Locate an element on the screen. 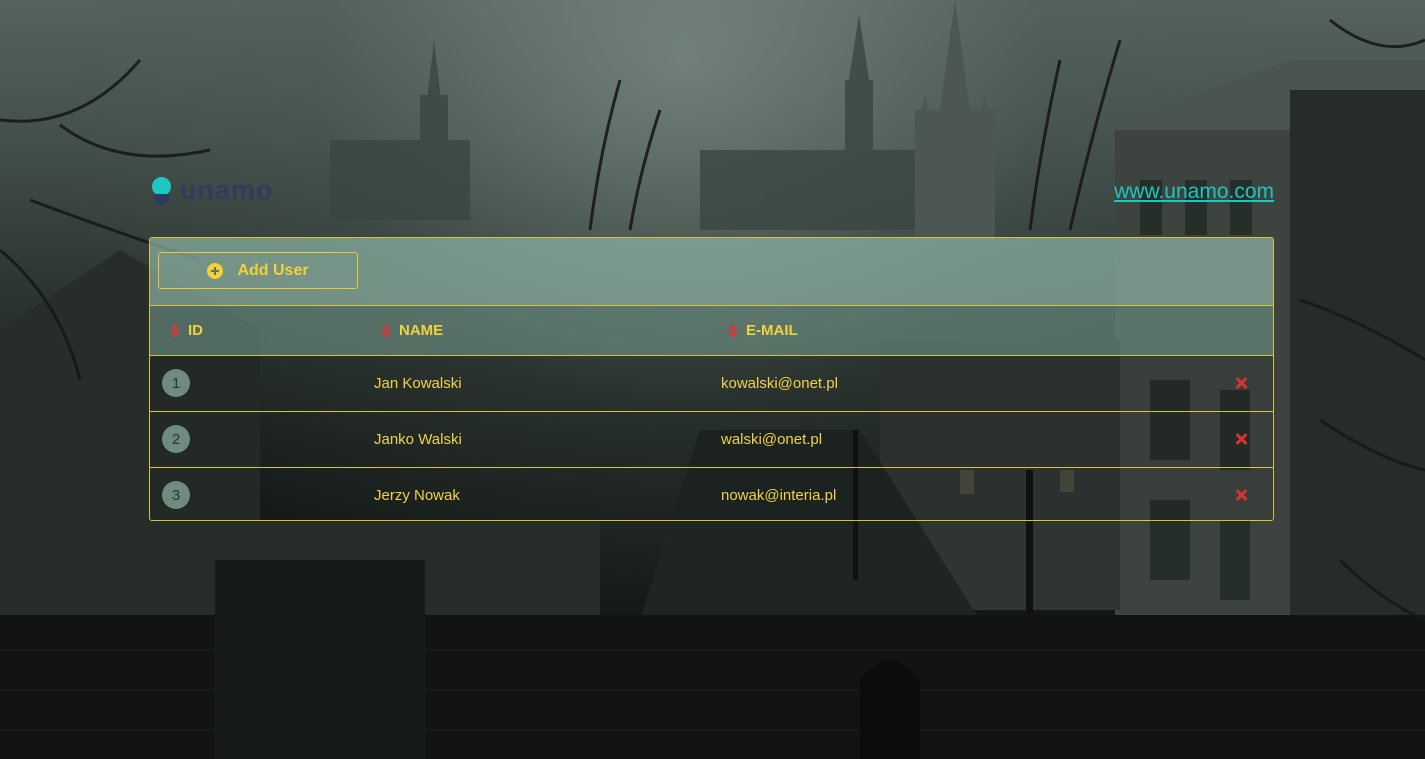  column-header-email: E-MAIL is located at coordinates (763, 330).